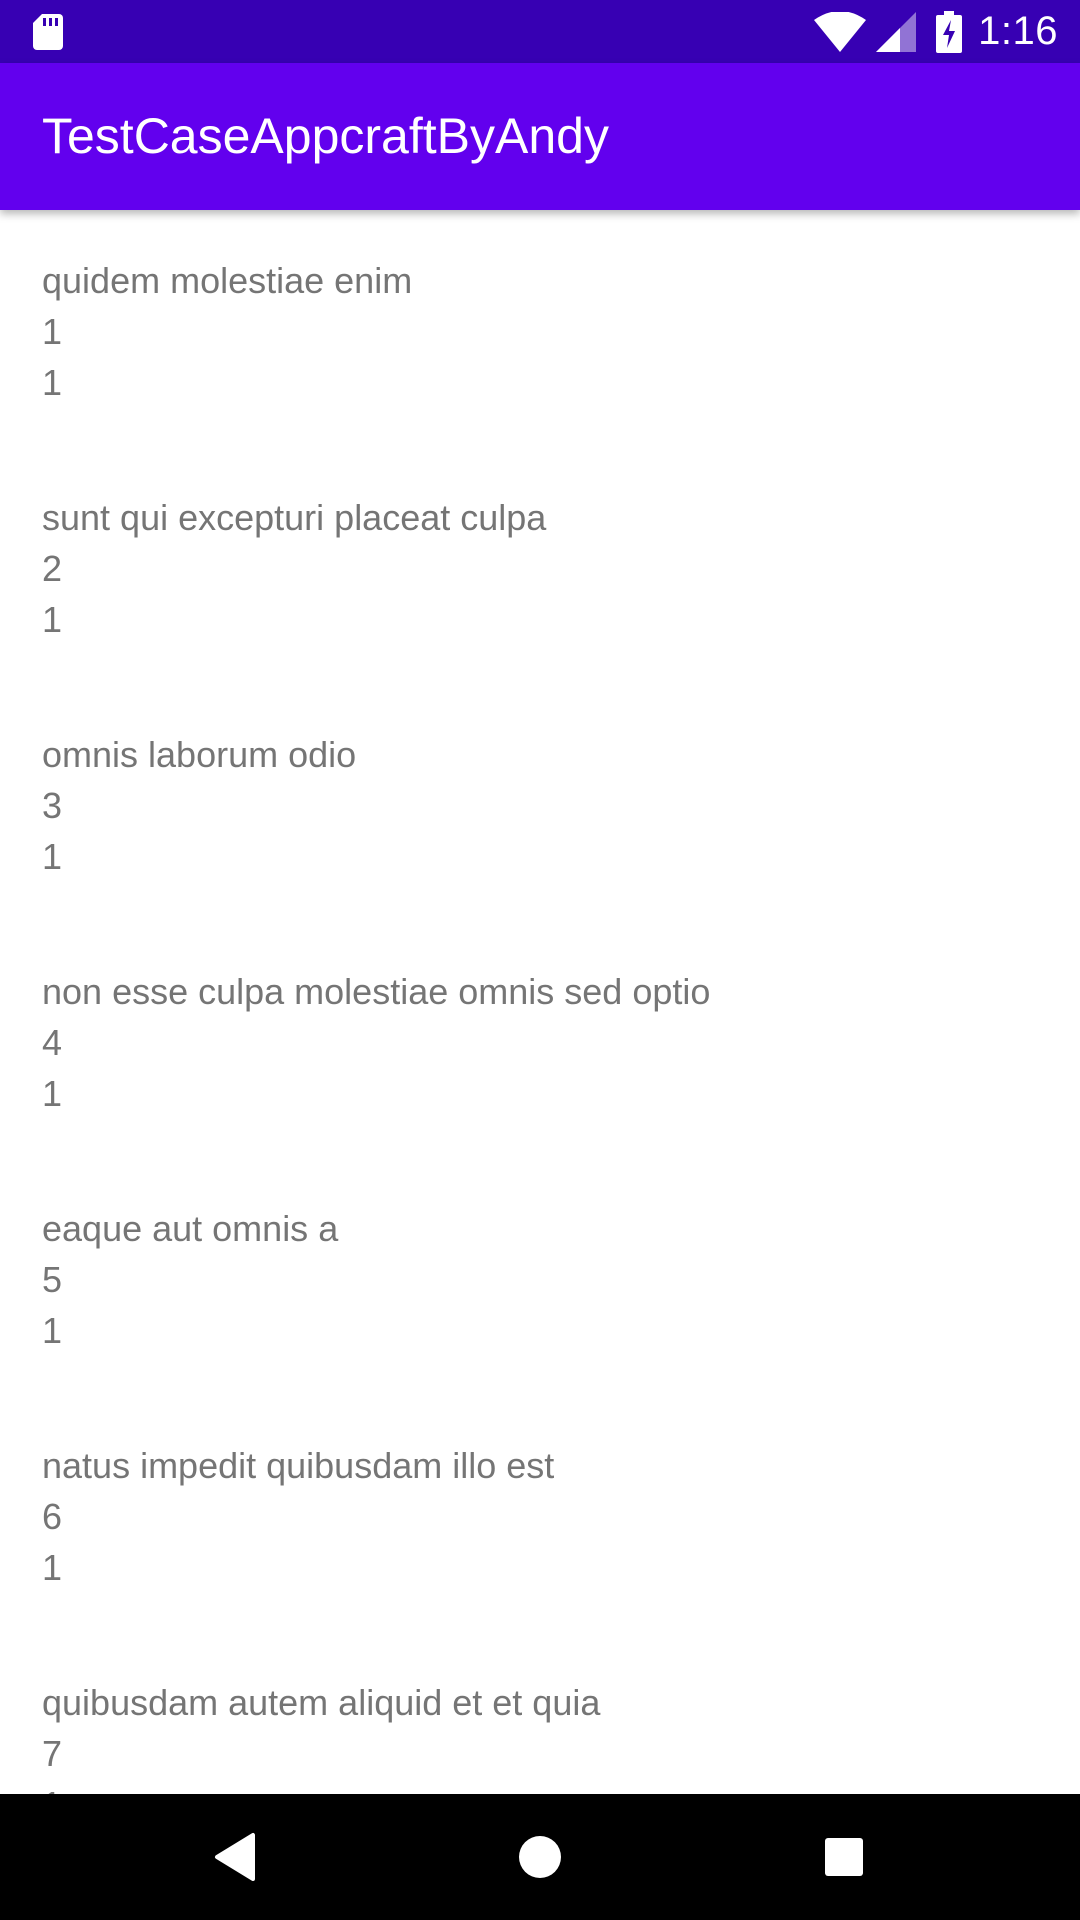 The width and height of the screenshot is (1080, 1920). I want to click on item-title: omnis laborum odio, so click(199, 754).